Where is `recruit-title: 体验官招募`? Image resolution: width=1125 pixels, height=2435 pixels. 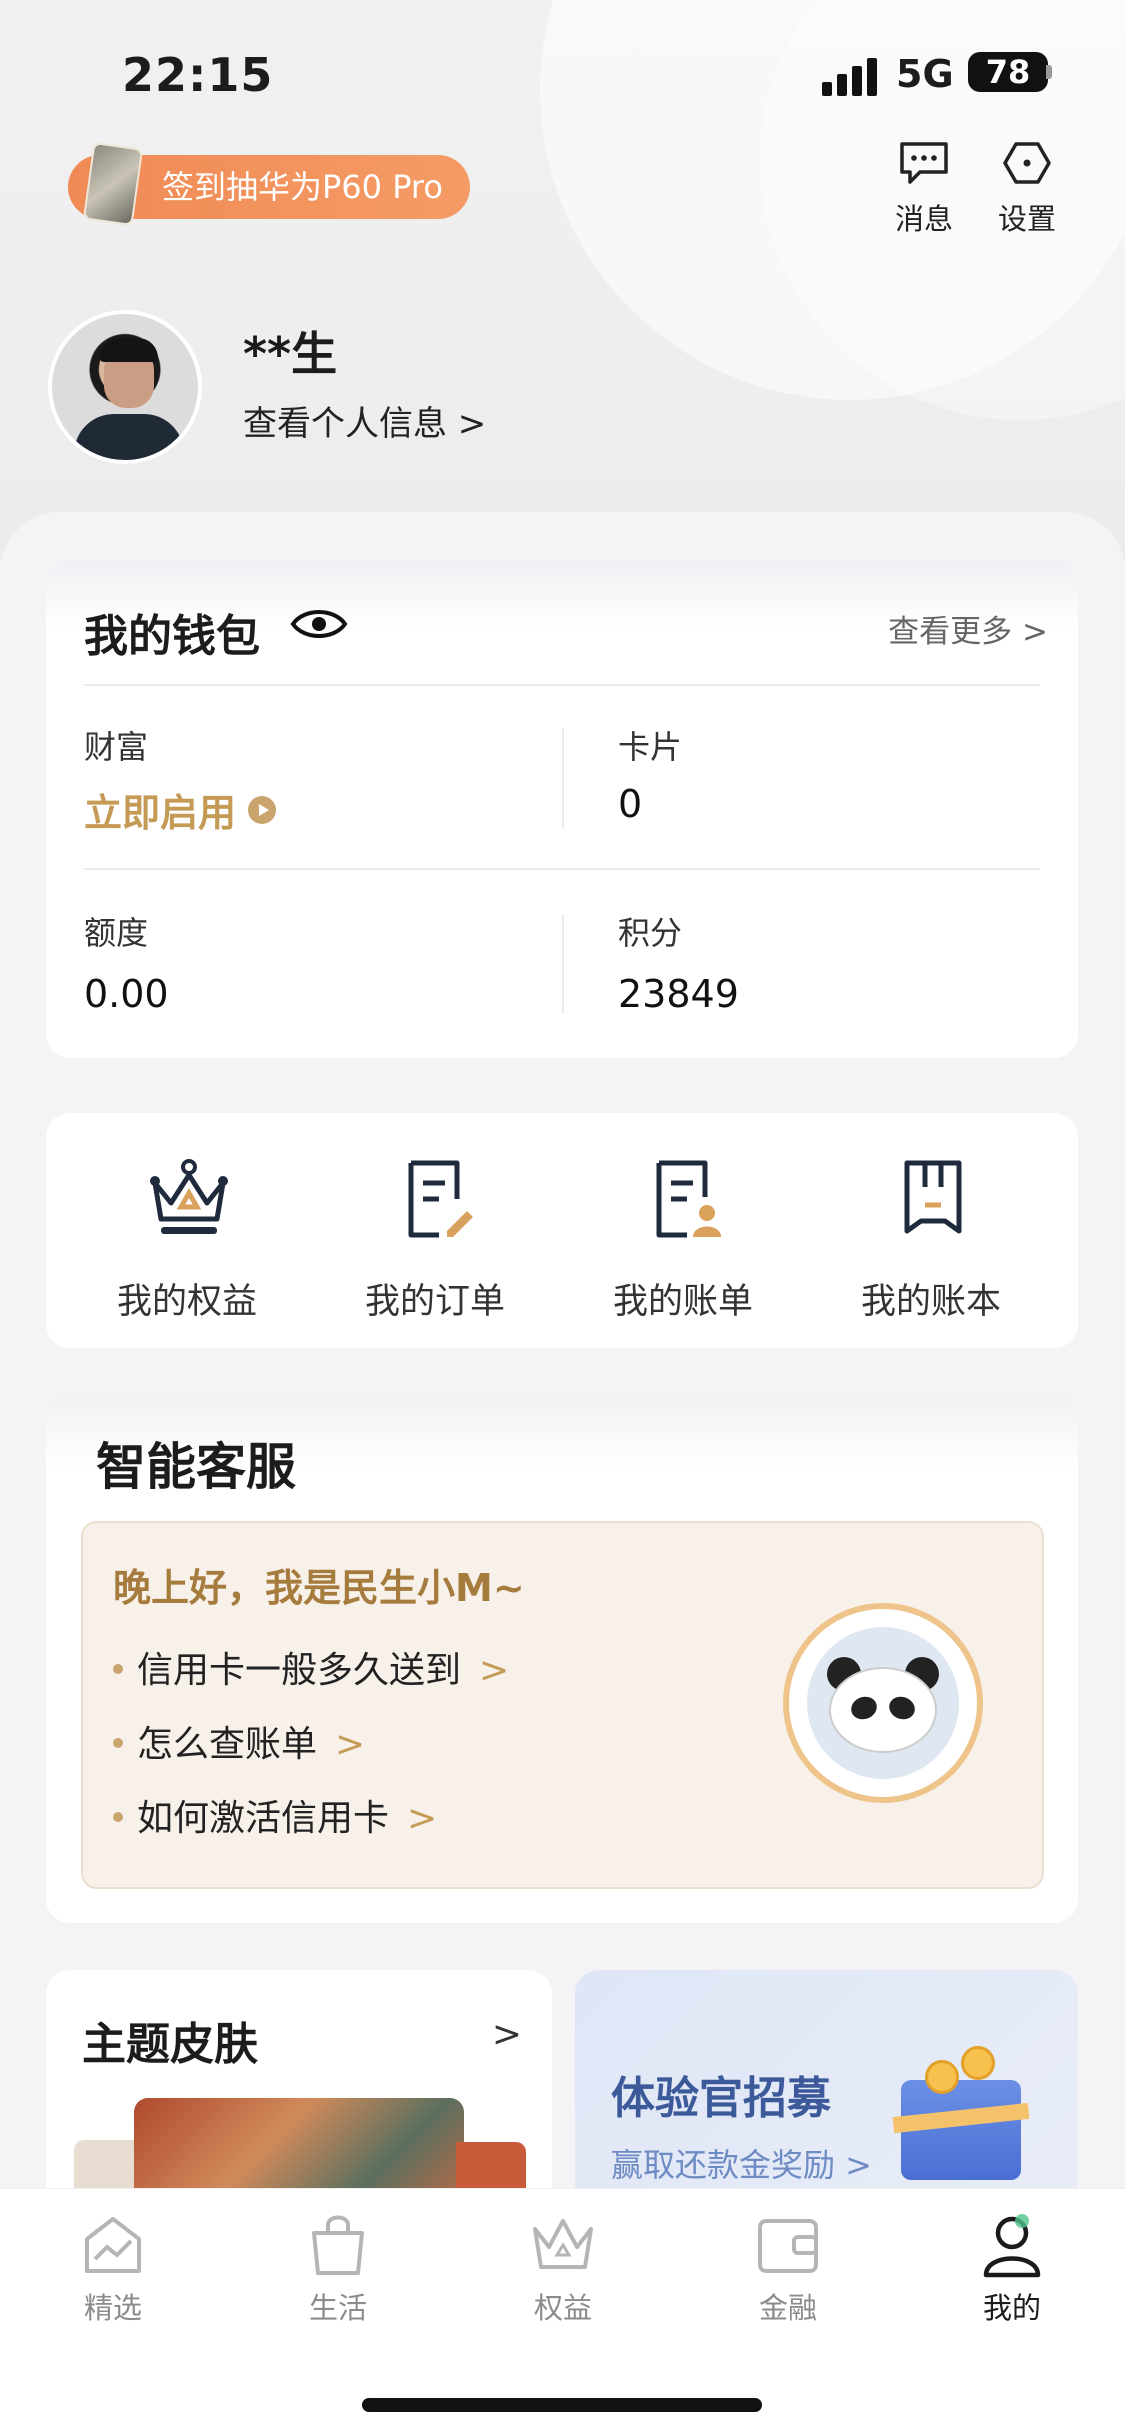
recruit-title: 体验官招募 is located at coordinates (721, 2098).